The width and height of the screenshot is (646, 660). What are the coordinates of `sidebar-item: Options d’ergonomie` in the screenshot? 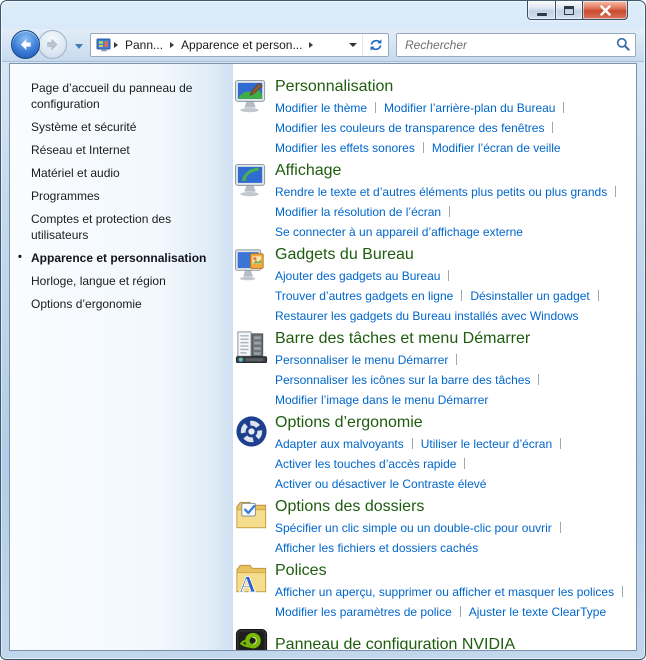 It's located at (121, 304).